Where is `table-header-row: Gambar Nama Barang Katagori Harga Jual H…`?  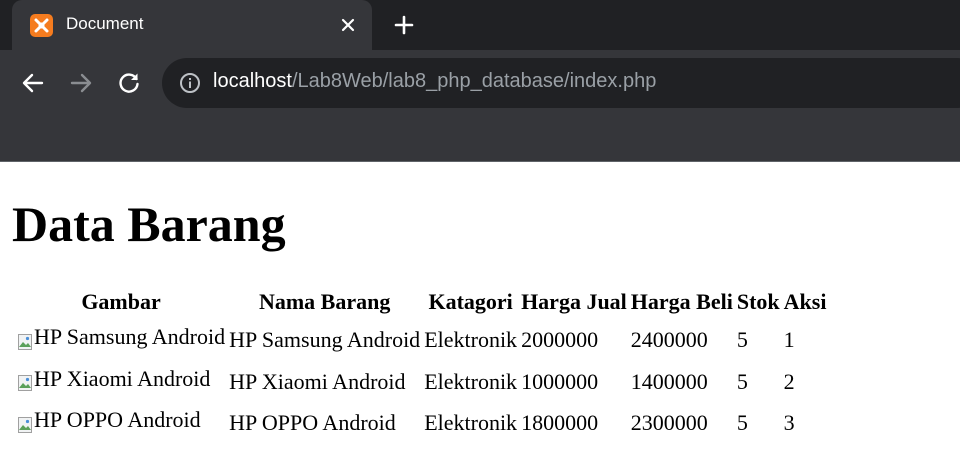
table-header-row: Gambar Nama Barang Katagori Harga Jual H… is located at coordinates (421, 301).